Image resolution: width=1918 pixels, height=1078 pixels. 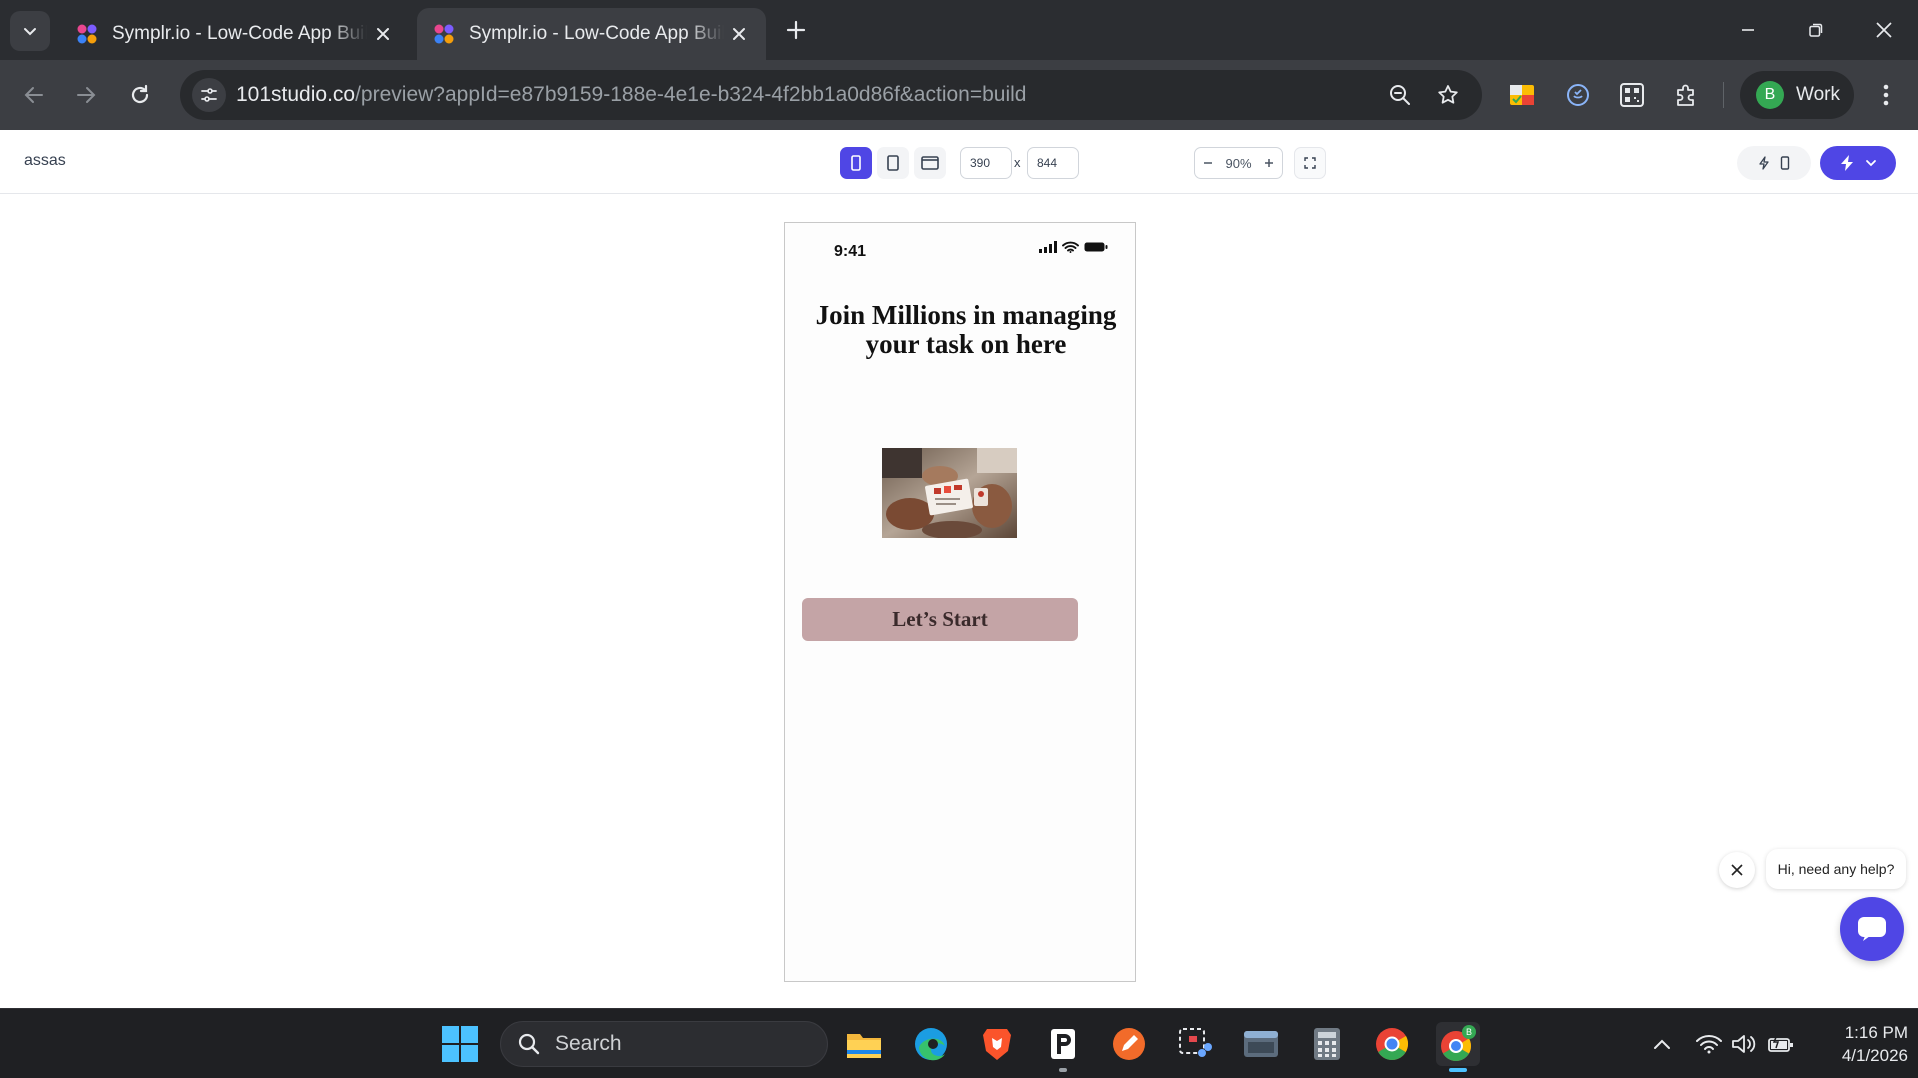 I want to click on device-mobile-button, so click(x=856, y=163).